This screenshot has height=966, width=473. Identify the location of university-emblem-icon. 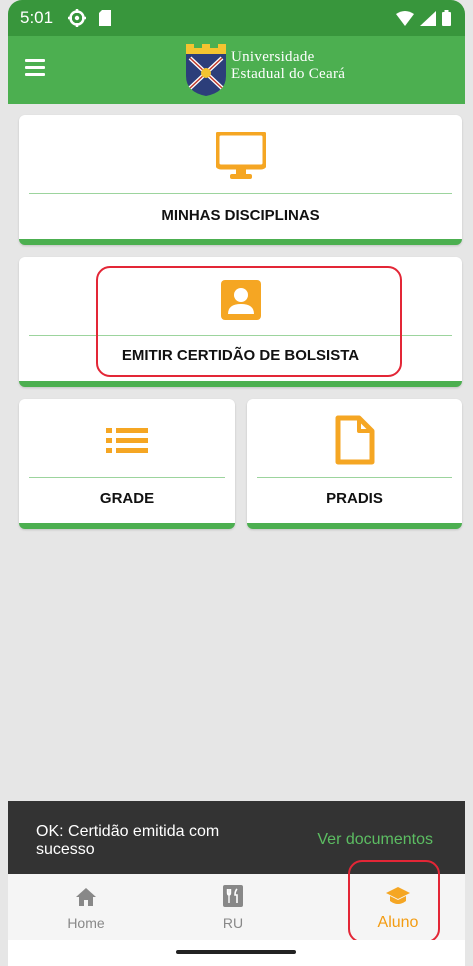
(206, 72).